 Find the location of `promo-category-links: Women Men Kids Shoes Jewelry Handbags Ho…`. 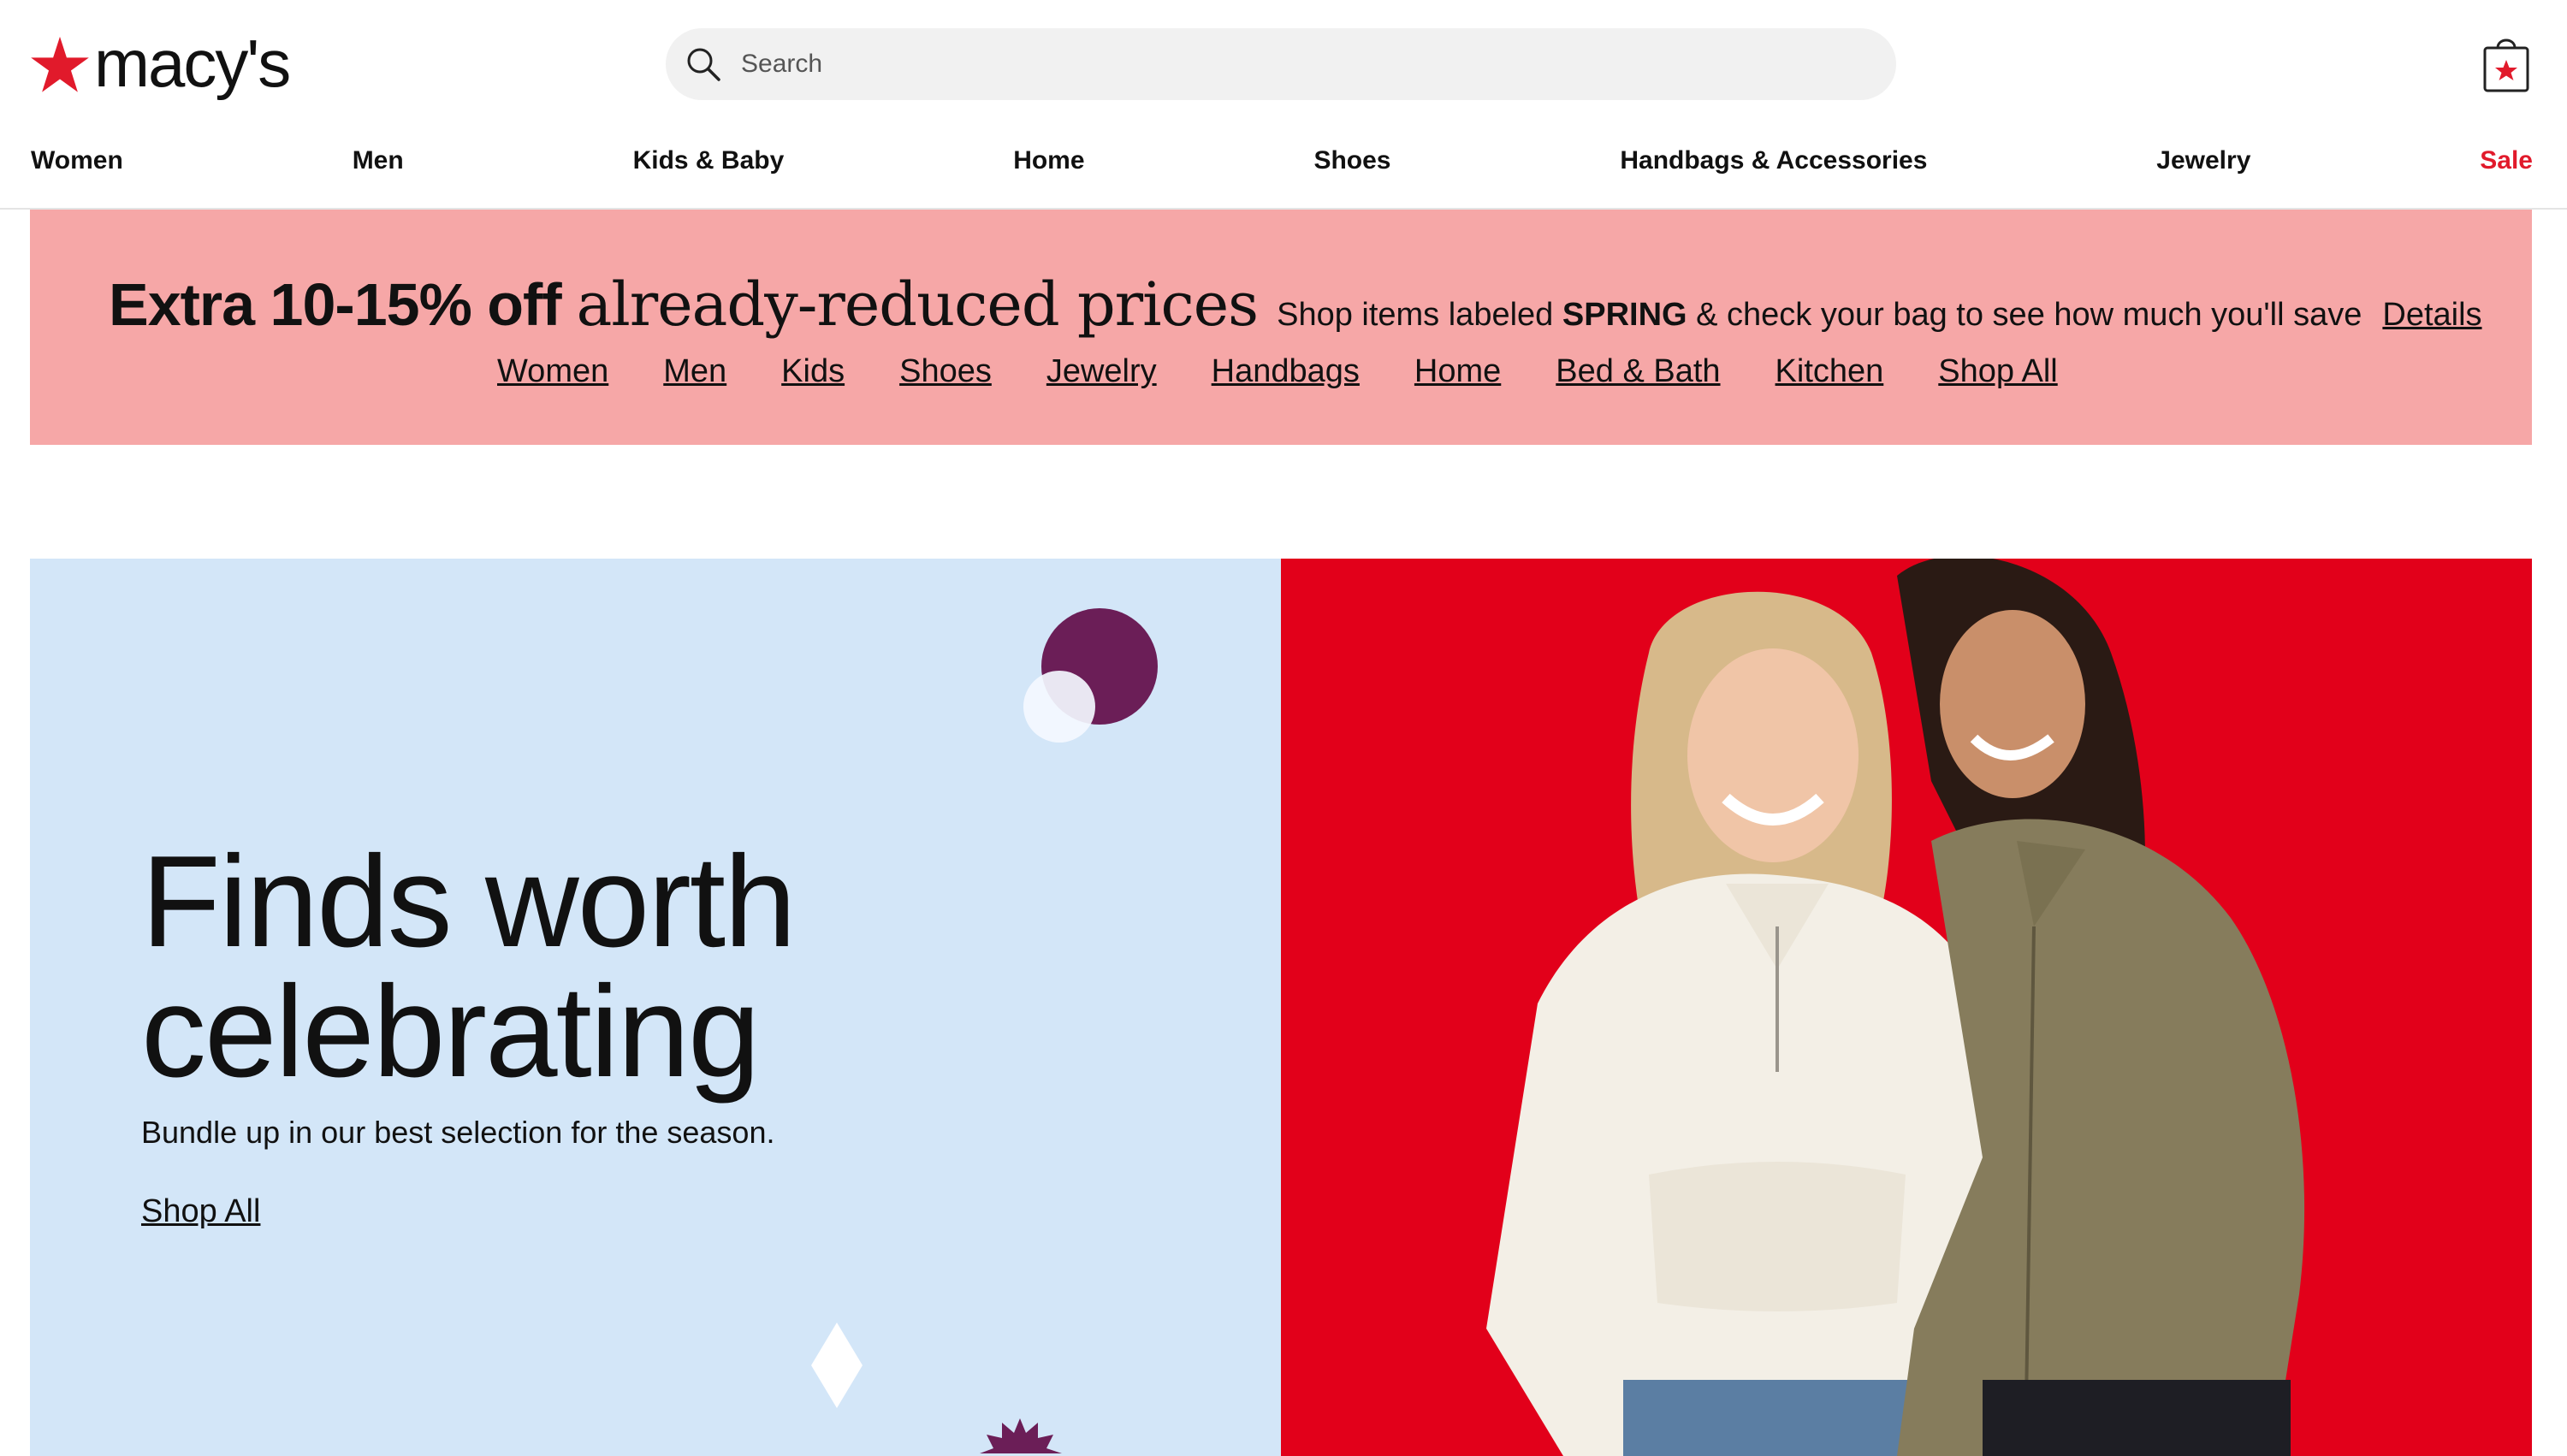

promo-category-links: Women Men Kids Shoes Jewelry Handbags Ho… is located at coordinates (1305, 371).